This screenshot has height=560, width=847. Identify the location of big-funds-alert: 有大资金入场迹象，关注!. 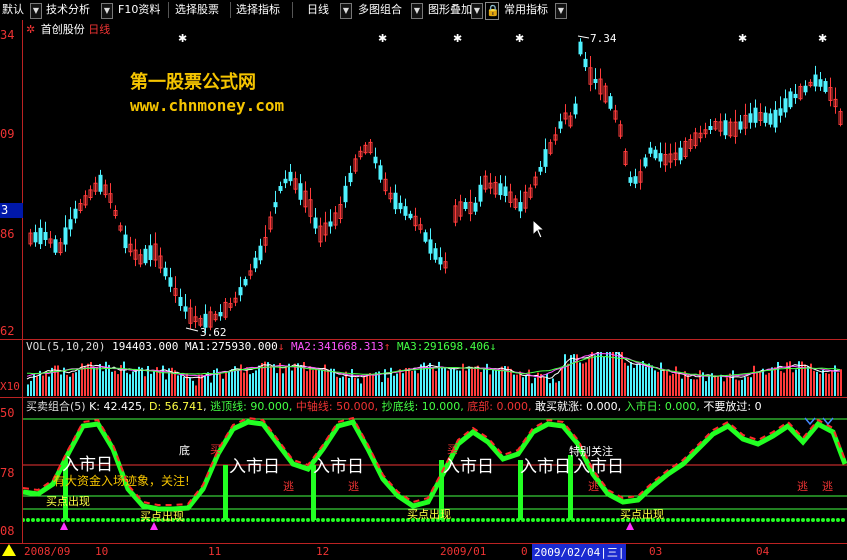
(121, 481).